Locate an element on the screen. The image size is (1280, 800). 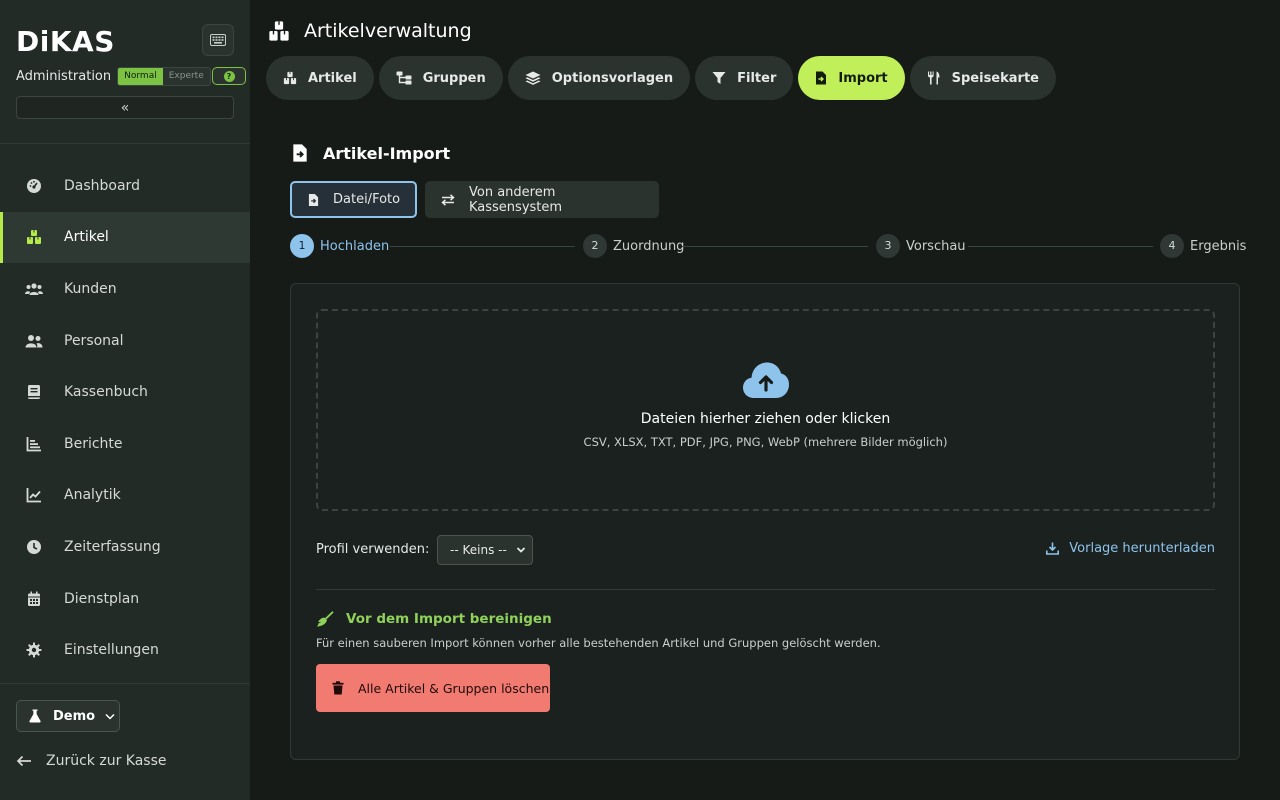
double-chevron-left-icon: « is located at coordinates (125, 107).